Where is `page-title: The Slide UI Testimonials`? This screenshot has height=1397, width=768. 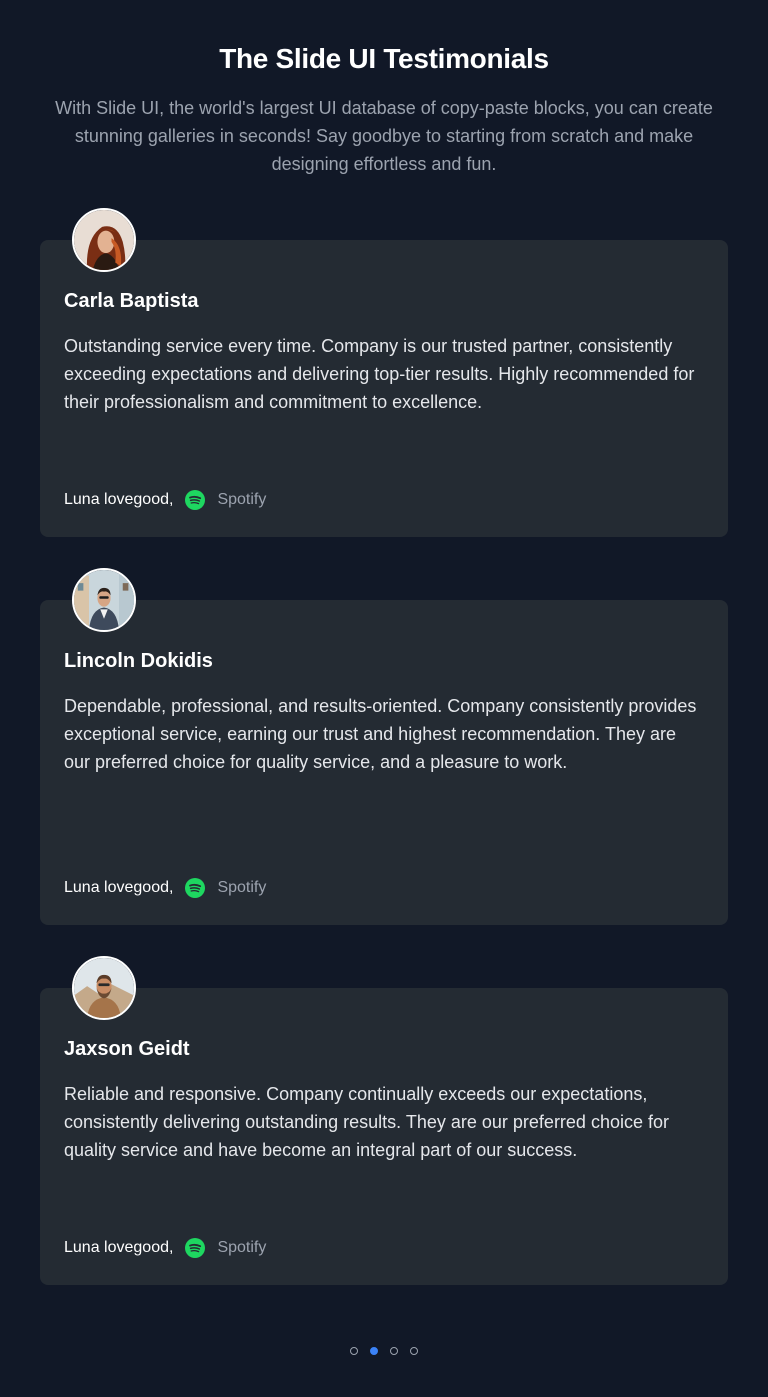
page-title: The Slide UI Testimonials is located at coordinates (384, 58).